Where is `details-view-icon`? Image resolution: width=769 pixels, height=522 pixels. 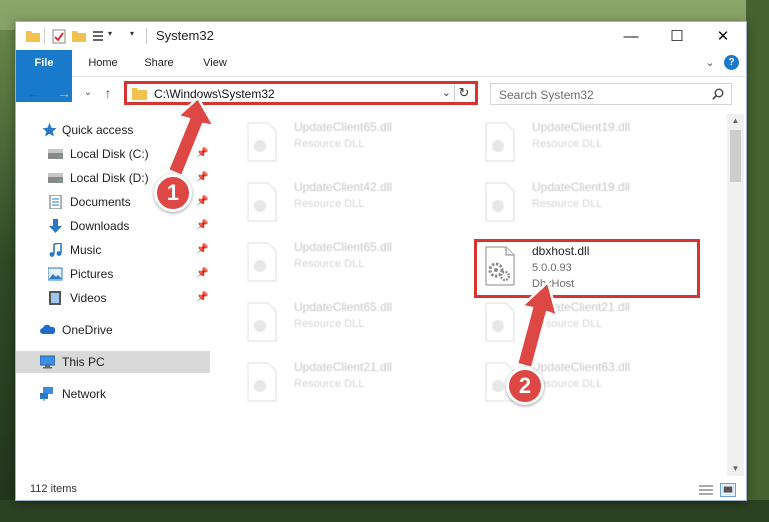 details-view-icon is located at coordinates (706, 490).